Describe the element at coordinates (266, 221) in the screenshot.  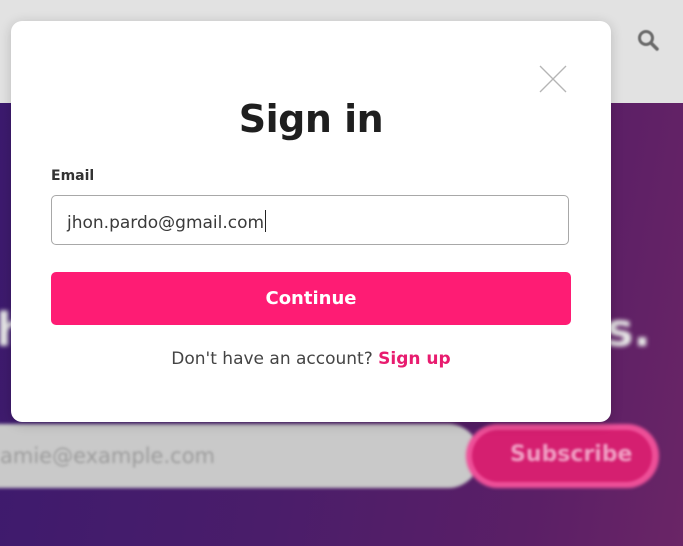
I see `text-caret` at that location.